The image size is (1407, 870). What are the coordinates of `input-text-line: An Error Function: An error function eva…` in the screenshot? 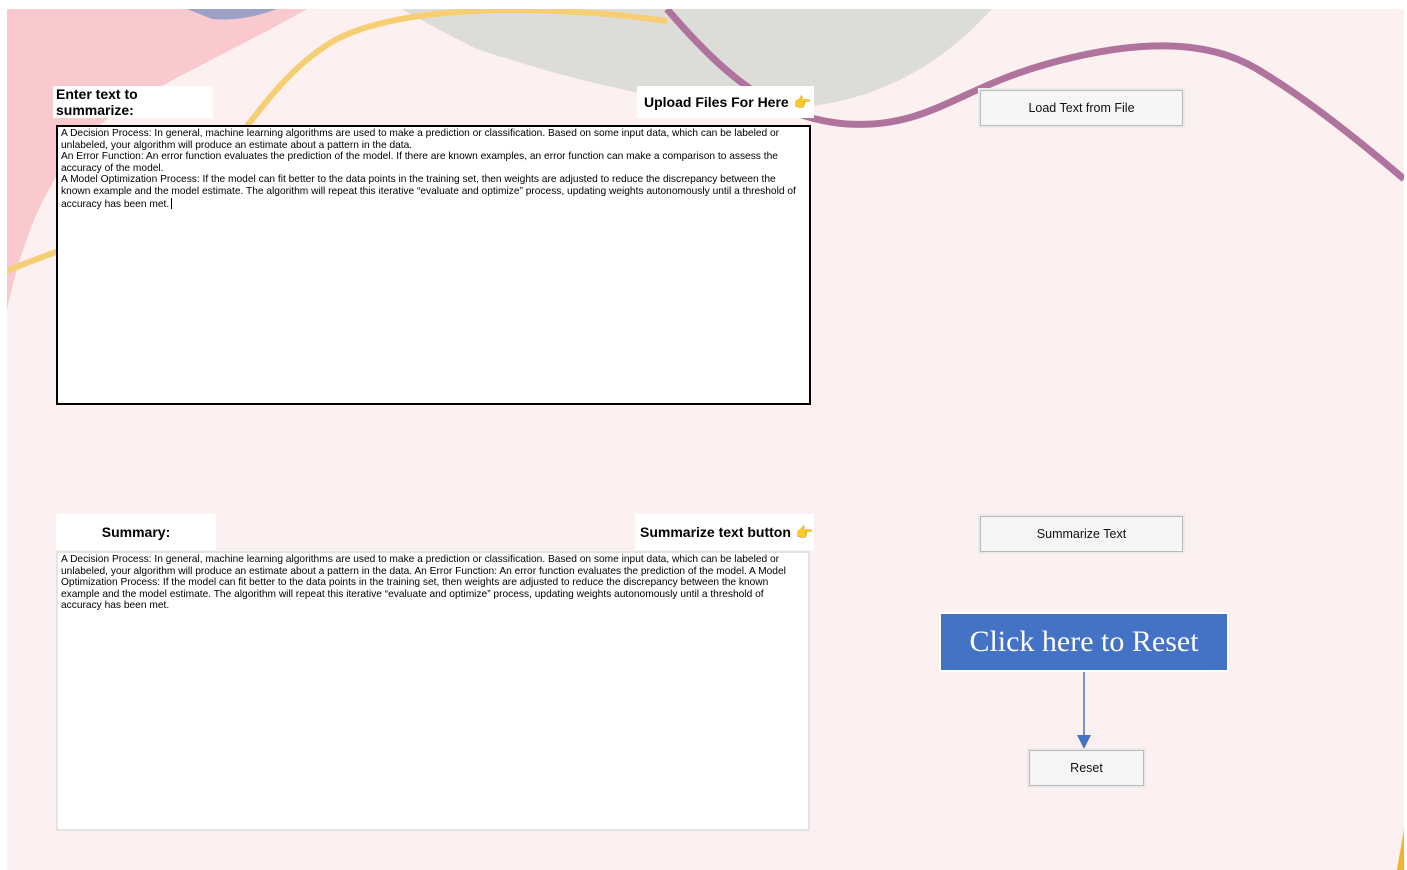 It's located at (419, 162).